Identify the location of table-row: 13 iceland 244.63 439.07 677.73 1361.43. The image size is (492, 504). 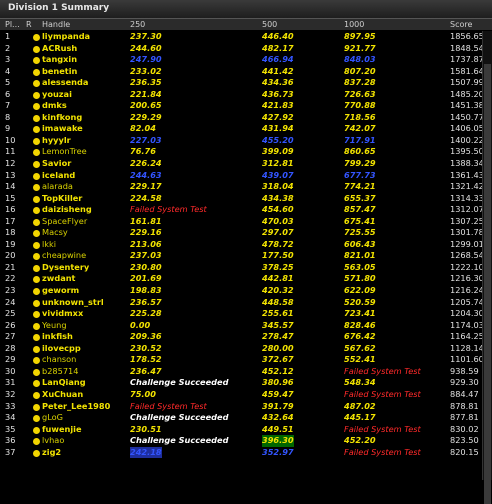
(242, 176).